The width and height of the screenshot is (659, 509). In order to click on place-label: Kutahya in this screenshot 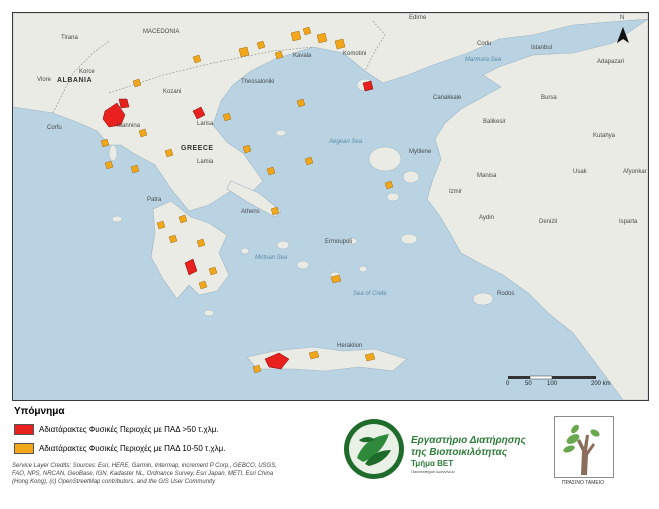, I will do `click(604, 136)`.